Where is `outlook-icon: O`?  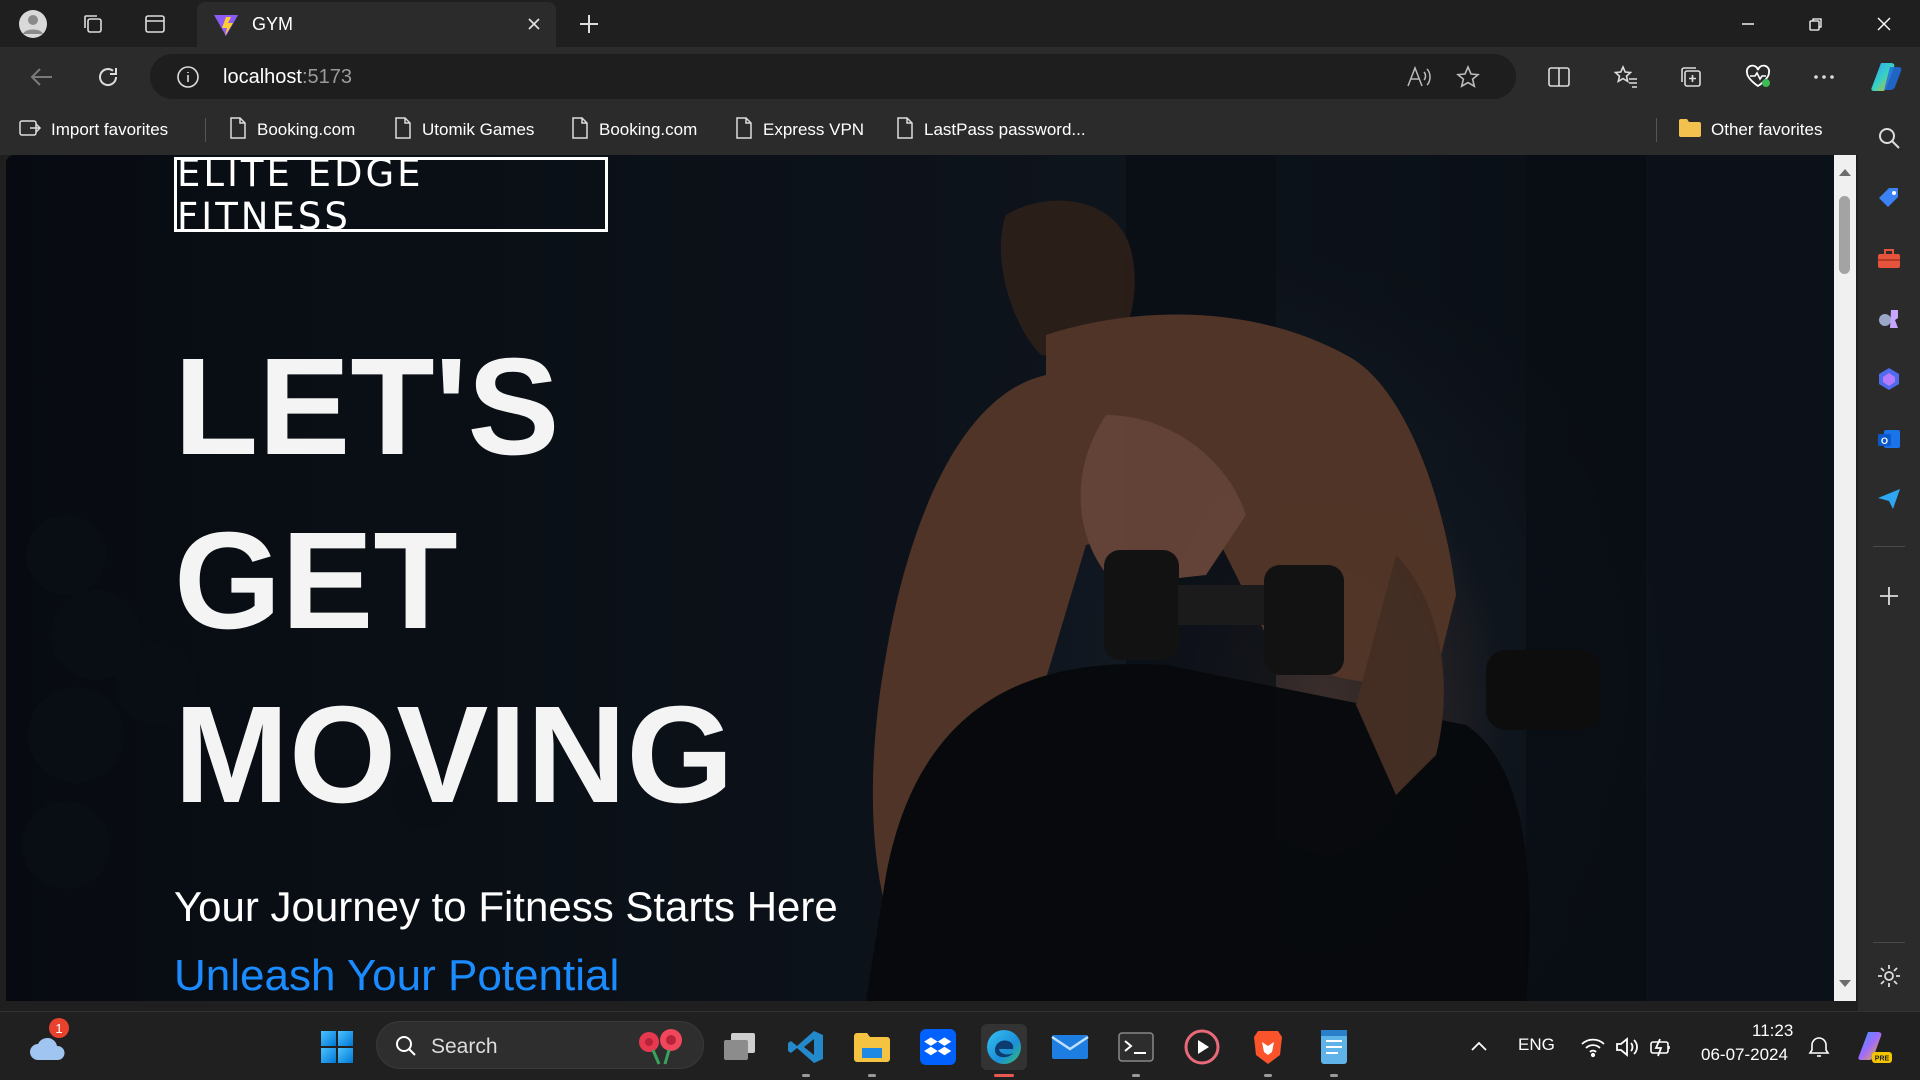
outlook-icon: O is located at coordinates (1889, 439).